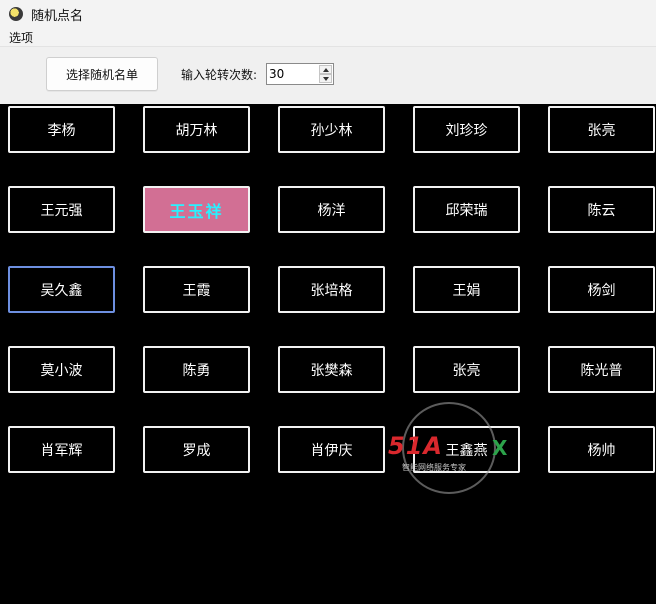  I want to click on menu-options: 选项, so click(21, 37).